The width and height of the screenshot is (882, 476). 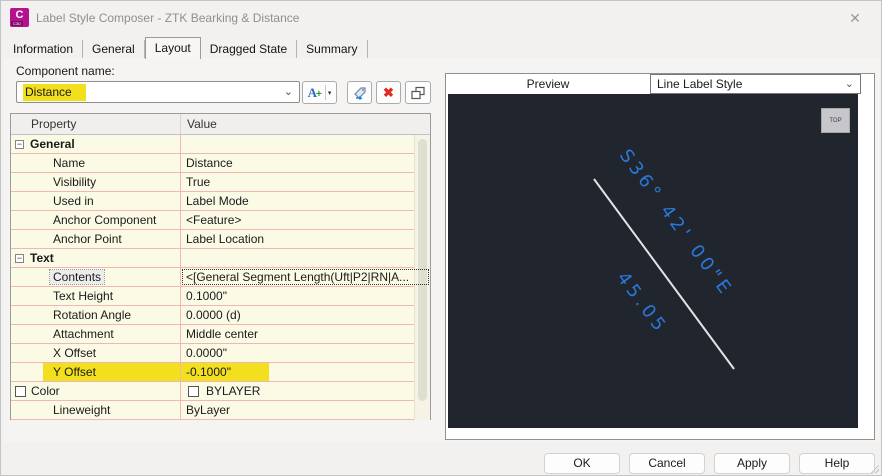 I want to click on table-row-anchor-point: Anchor Point Label Location, so click(x=220, y=239).